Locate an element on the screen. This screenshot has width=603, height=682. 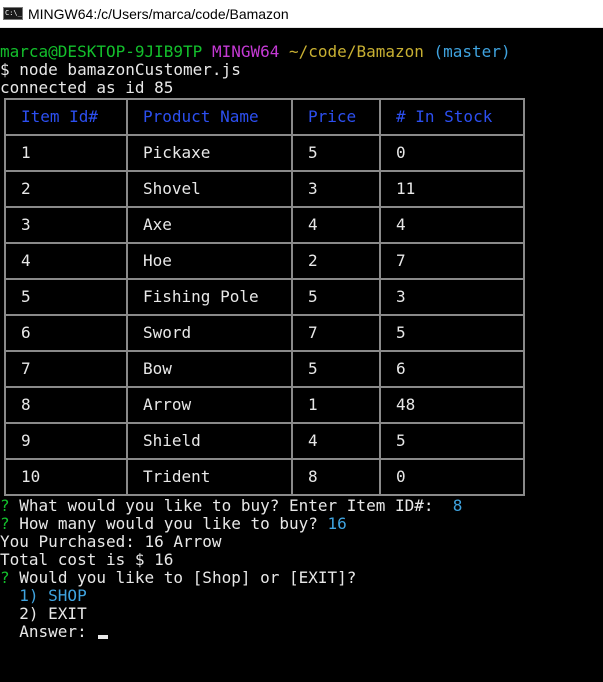
cell-item-id: 7 is located at coordinates (66, 369).